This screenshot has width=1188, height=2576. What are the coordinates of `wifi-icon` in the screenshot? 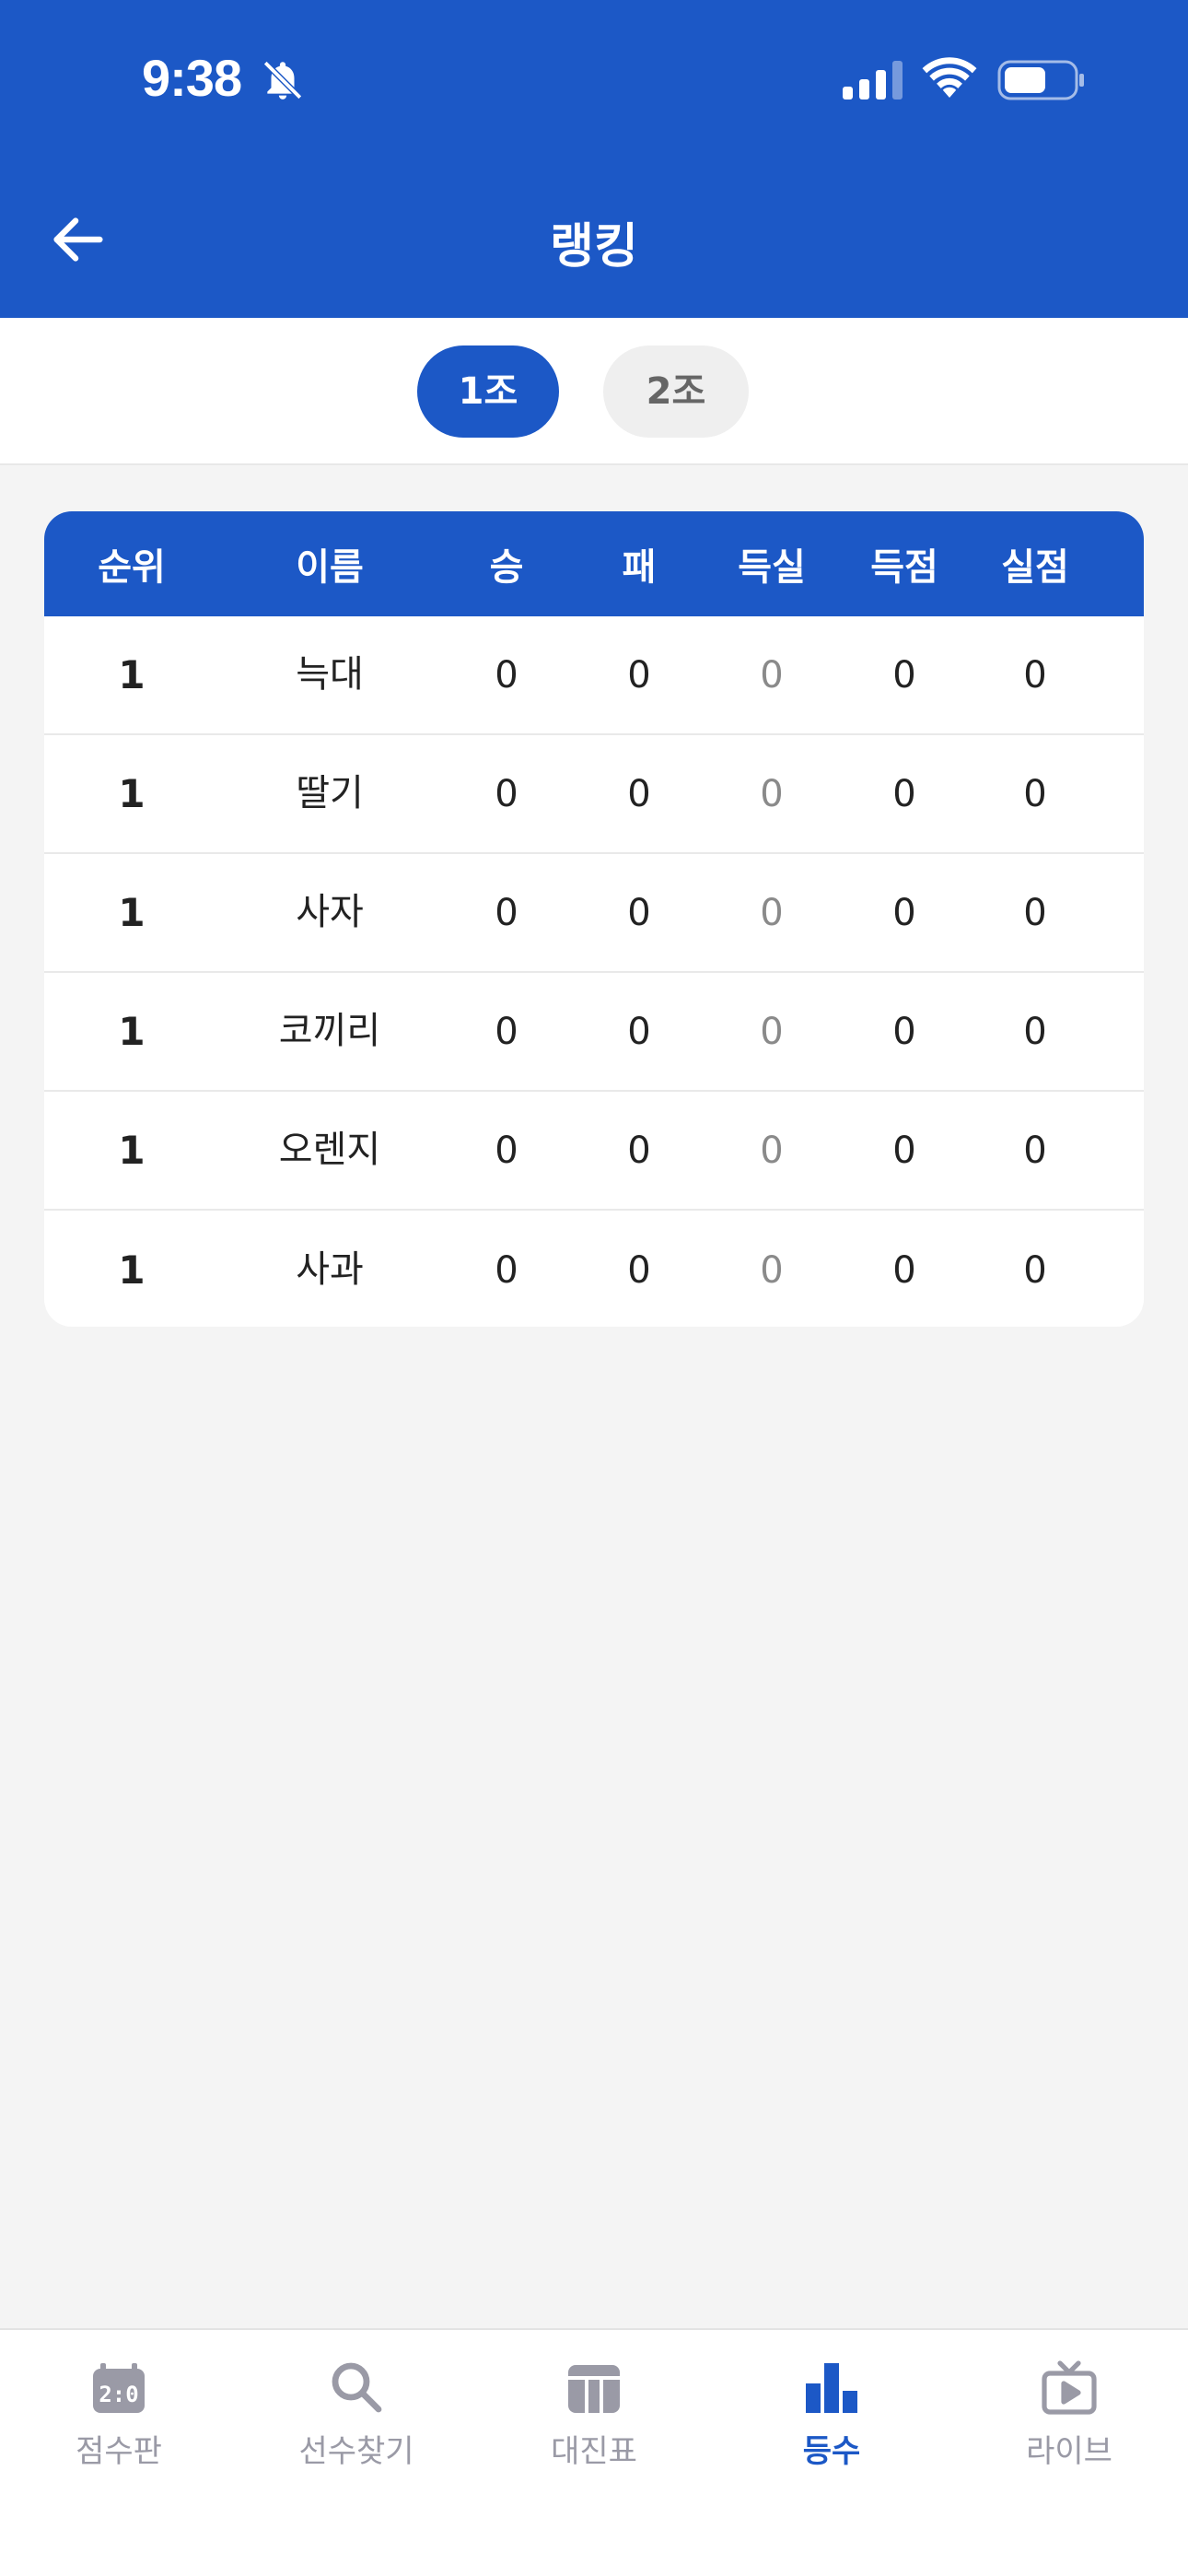 It's located at (949, 77).